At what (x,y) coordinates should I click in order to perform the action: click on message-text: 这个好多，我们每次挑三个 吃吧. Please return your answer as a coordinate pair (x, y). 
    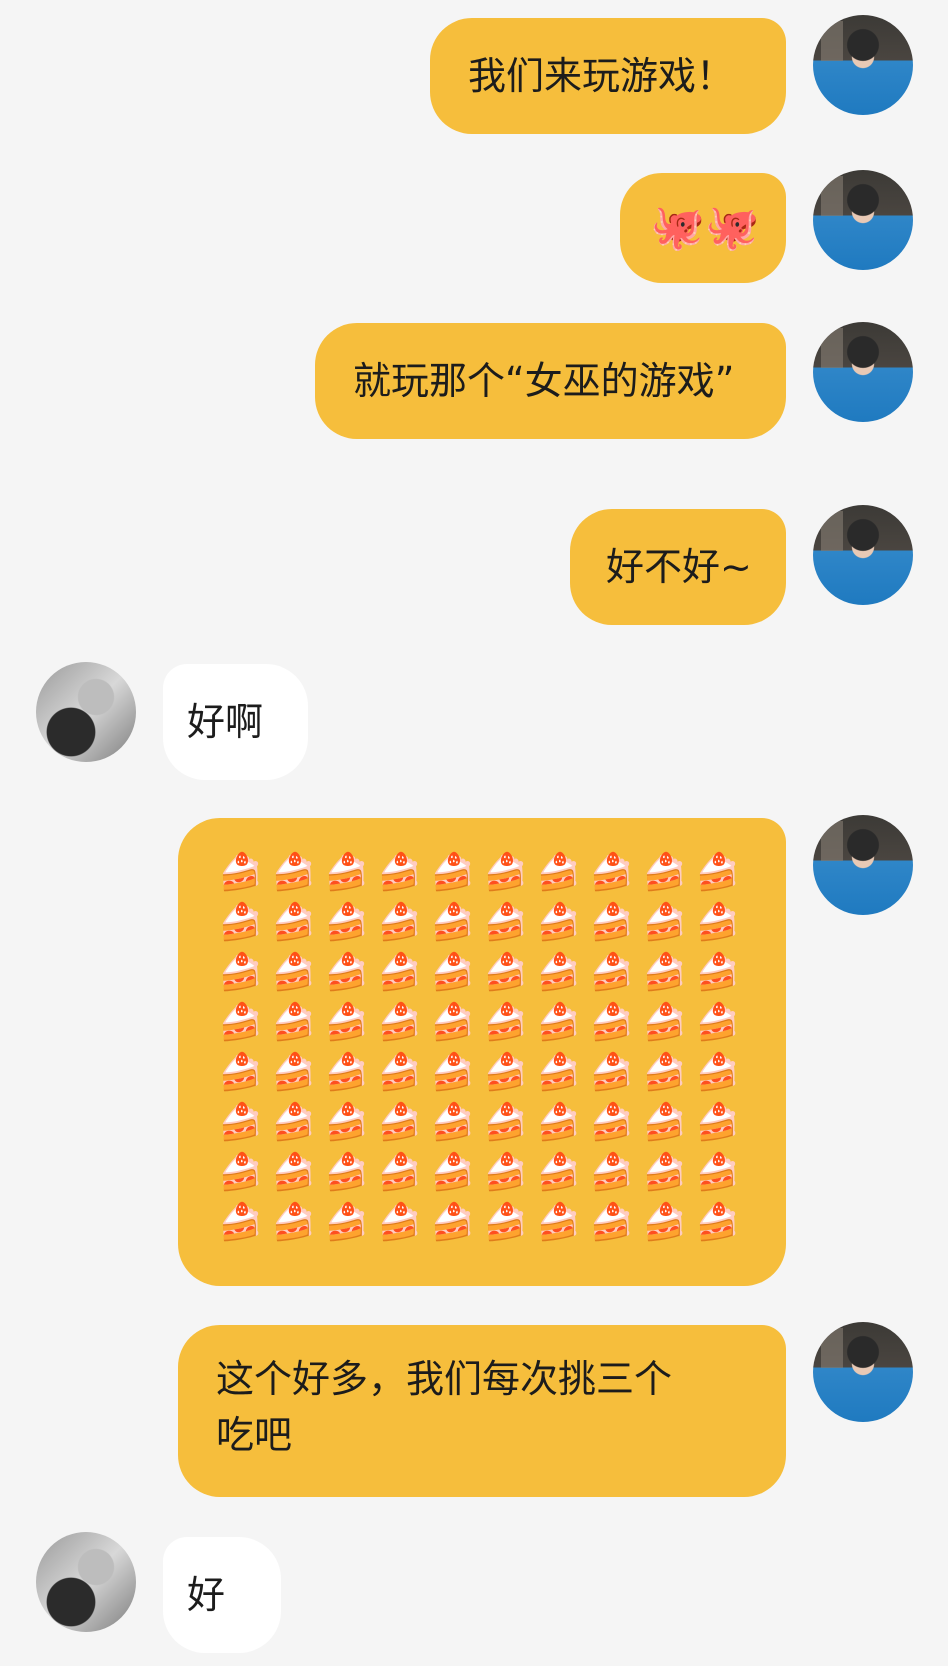
    Looking at the image, I should click on (444, 1407).